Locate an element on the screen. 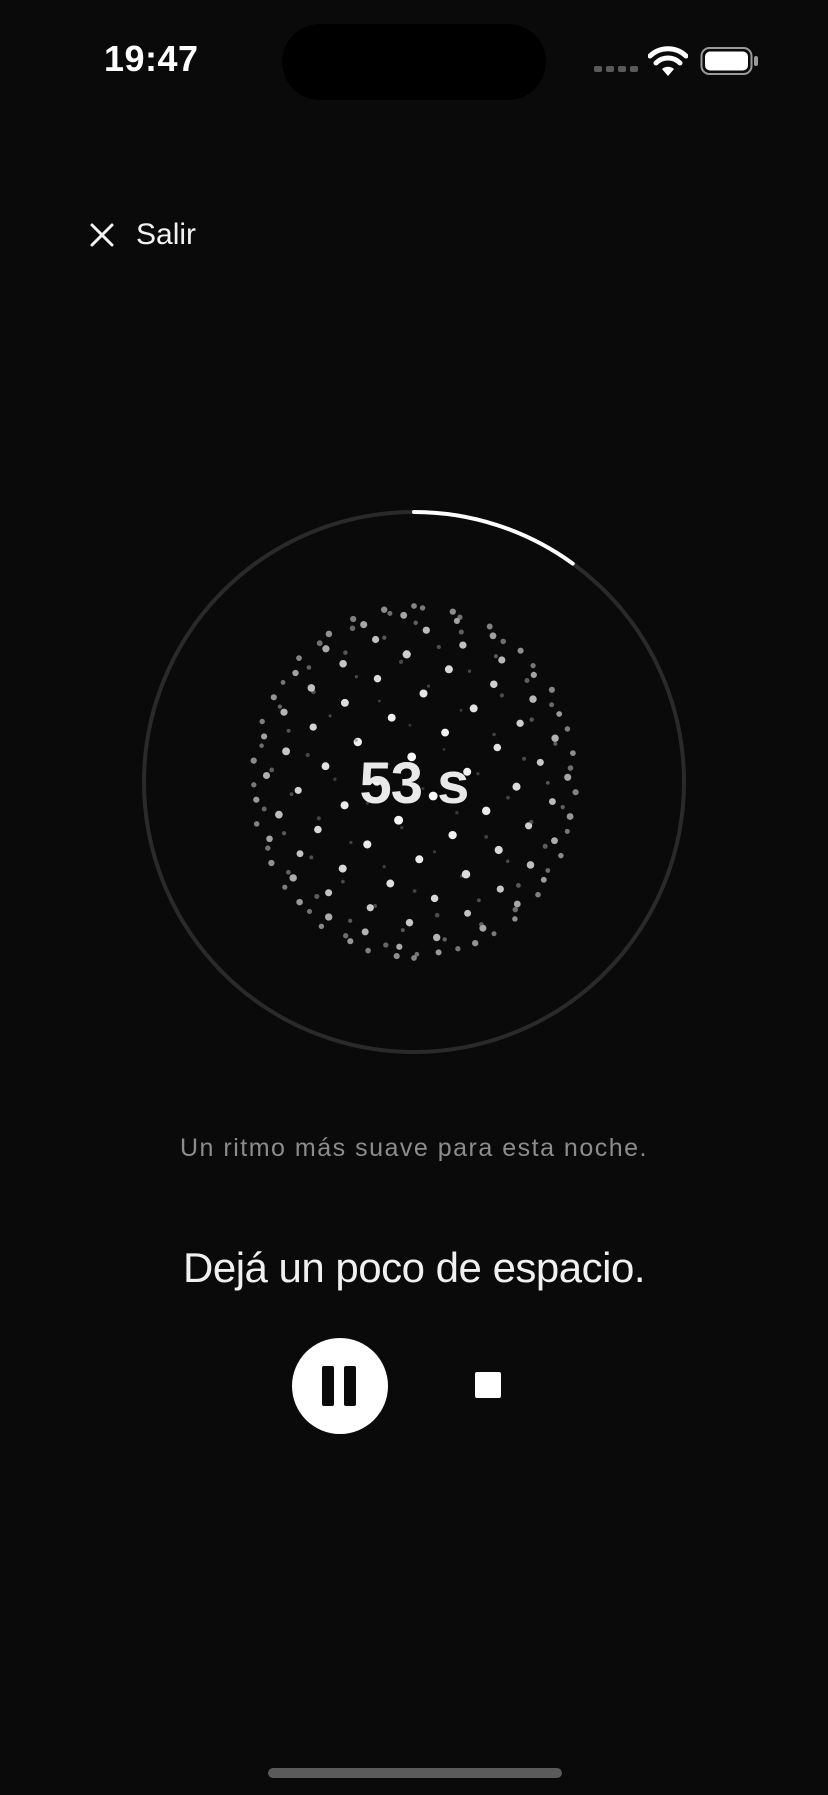 The image size is (828, 1795). pause-button is located at coordinates (340, 1386).